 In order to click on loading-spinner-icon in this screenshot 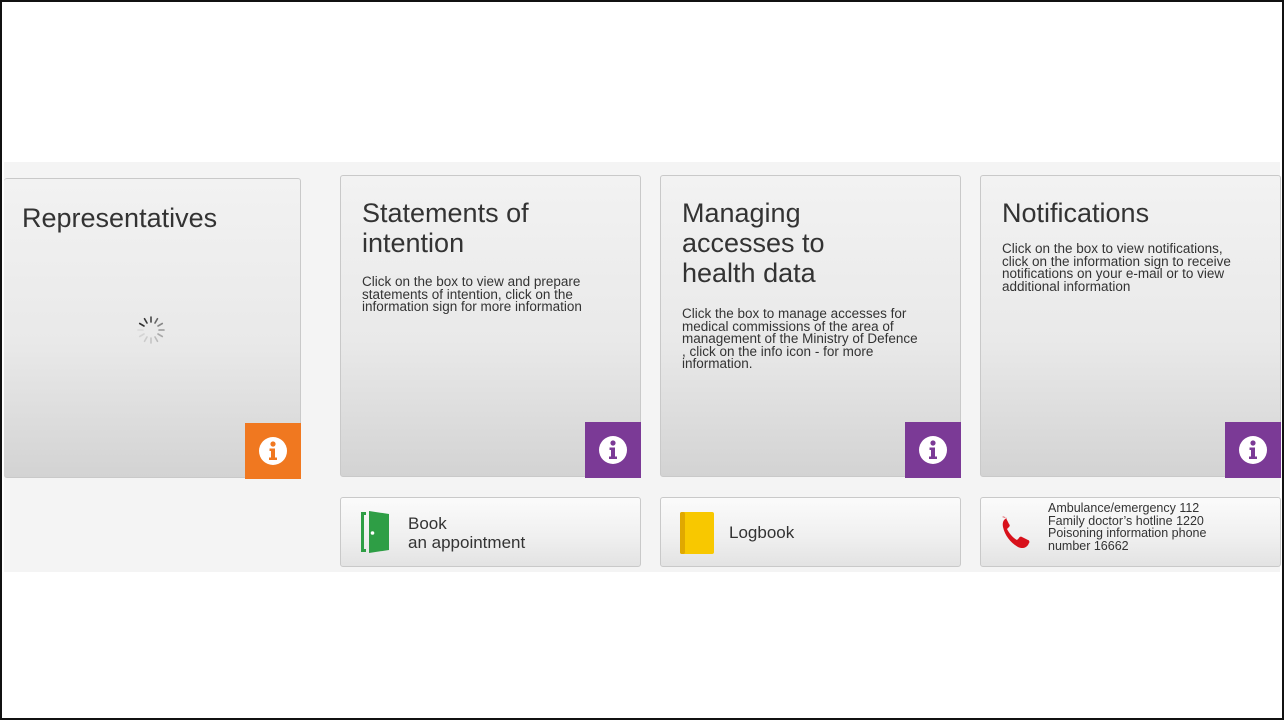, I will do `click(151, 330)`.